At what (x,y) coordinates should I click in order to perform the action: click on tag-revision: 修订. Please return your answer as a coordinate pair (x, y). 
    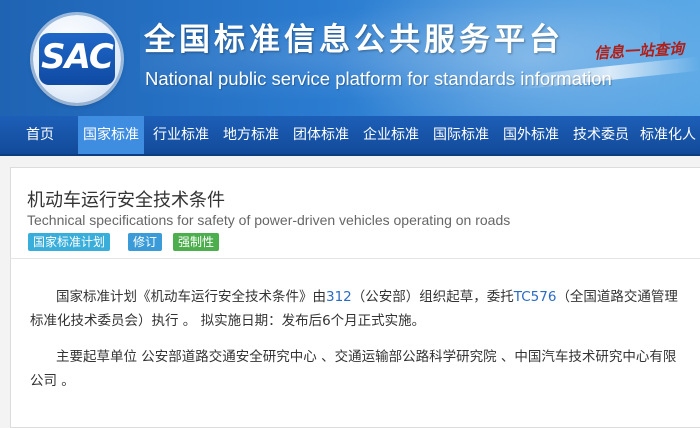
    Looking at the image, I should click on (145, 242).